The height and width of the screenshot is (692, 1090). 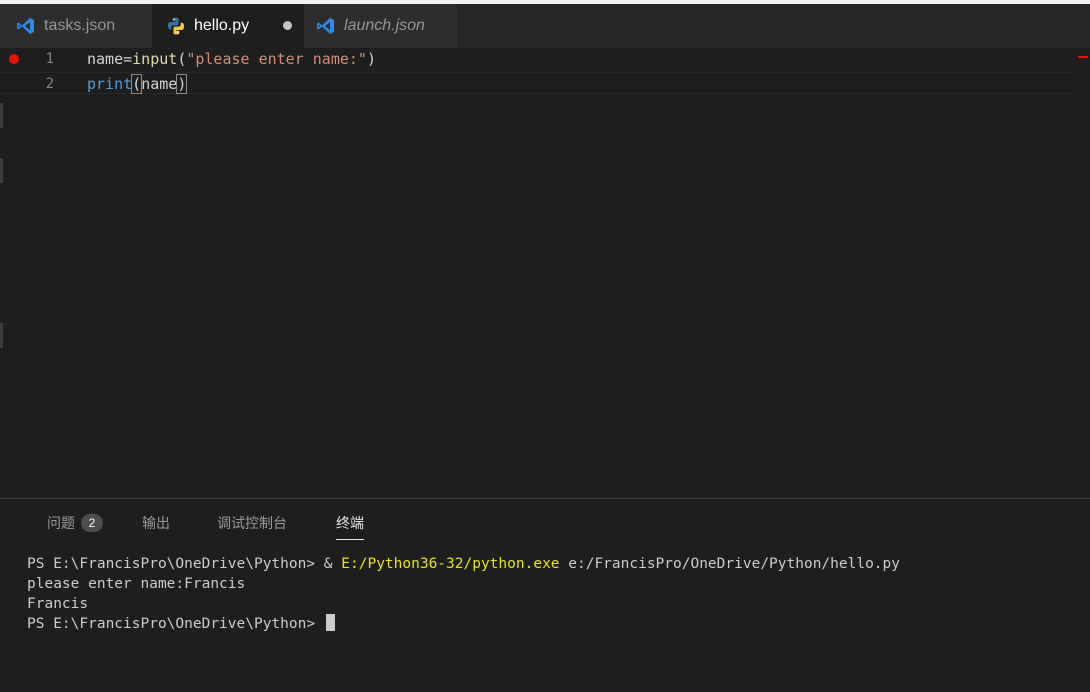 I want to click on code-text: name=input("please enter name:"), so click(x=231, y=59).